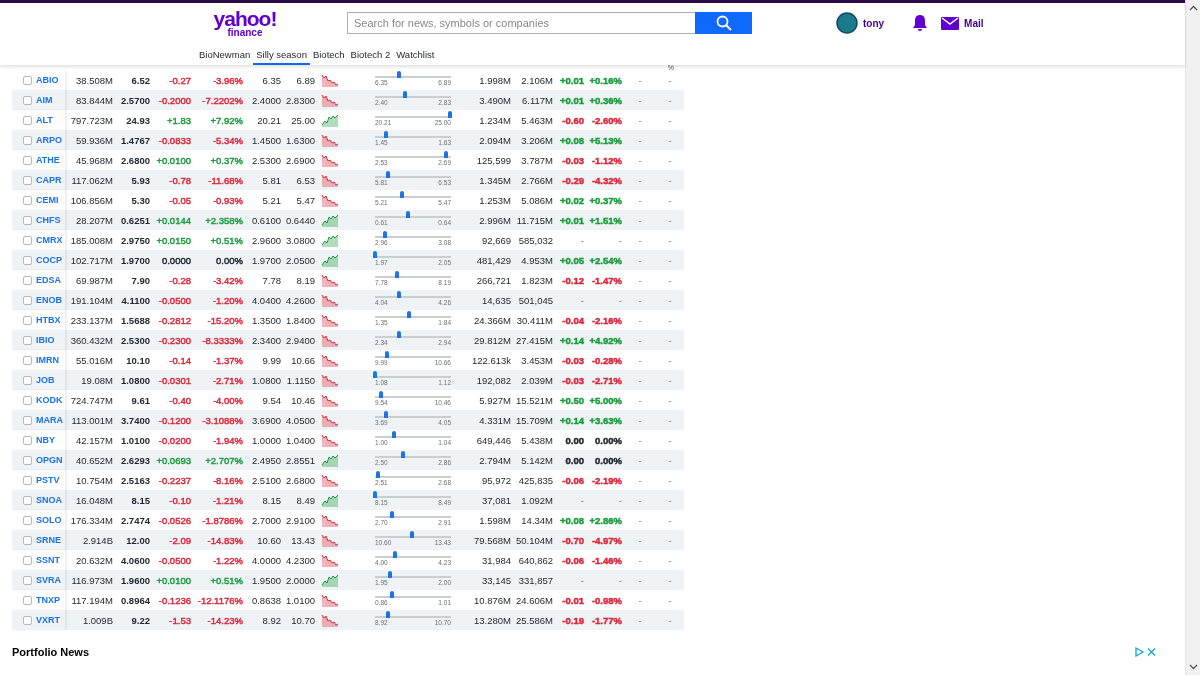  I want to click on table-cell-text: 2.9600, so click(265, 240).